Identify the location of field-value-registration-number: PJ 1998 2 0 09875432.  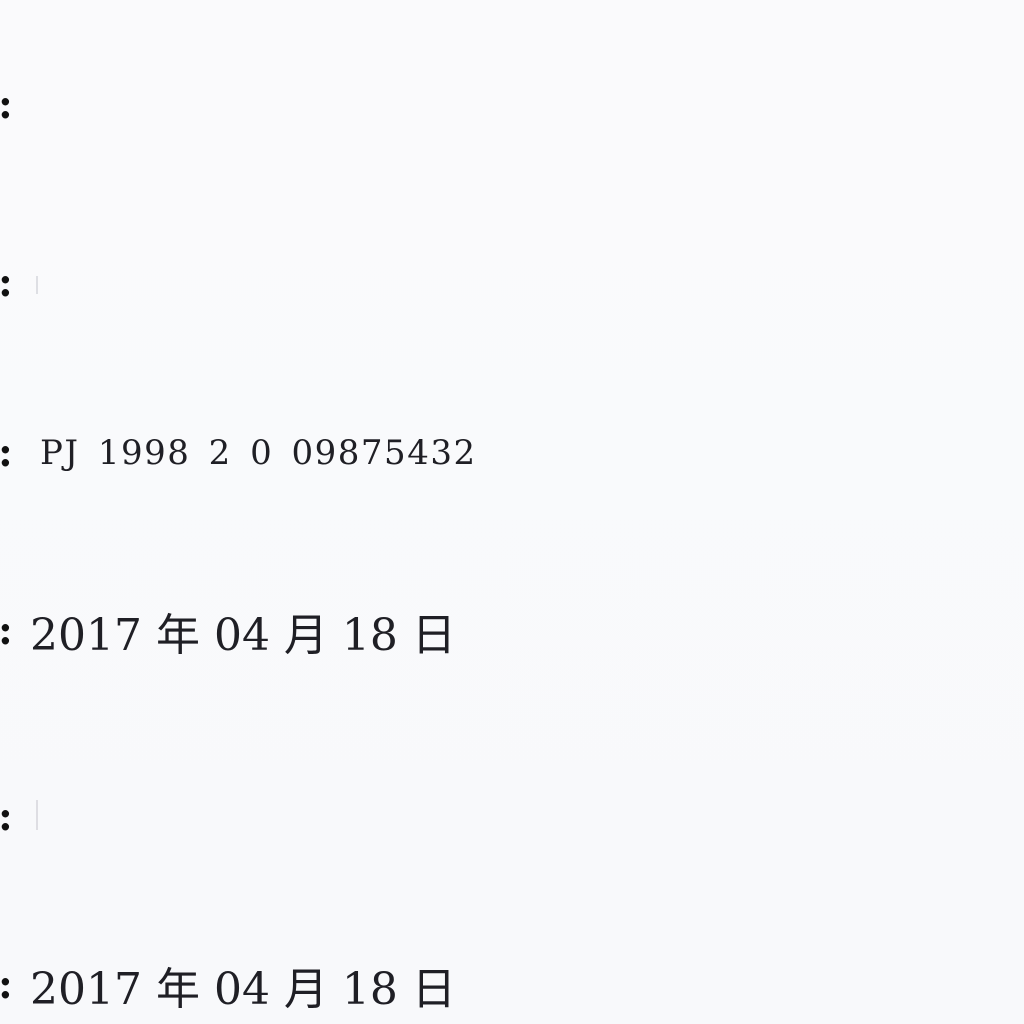
(258, 453).